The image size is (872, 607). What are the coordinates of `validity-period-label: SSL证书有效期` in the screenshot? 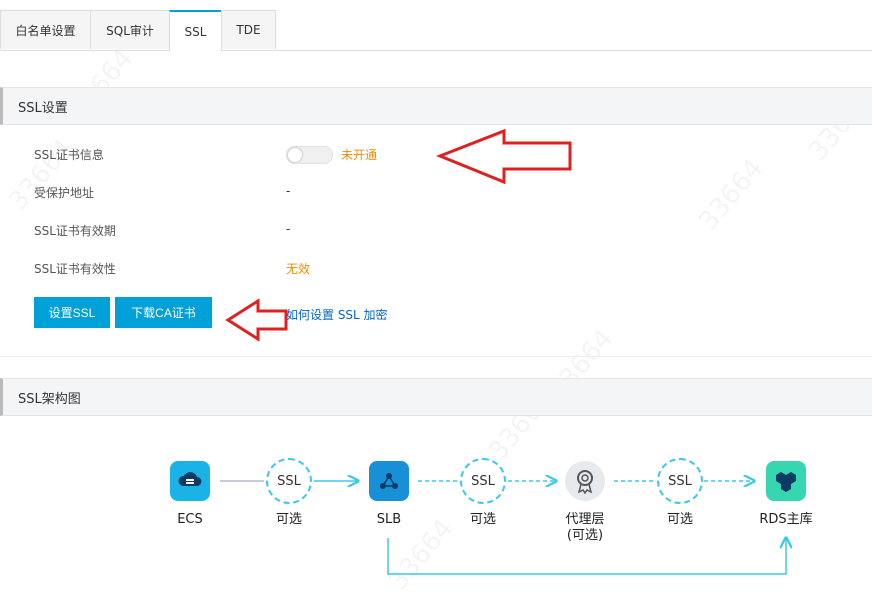 It's located at (75, 231).